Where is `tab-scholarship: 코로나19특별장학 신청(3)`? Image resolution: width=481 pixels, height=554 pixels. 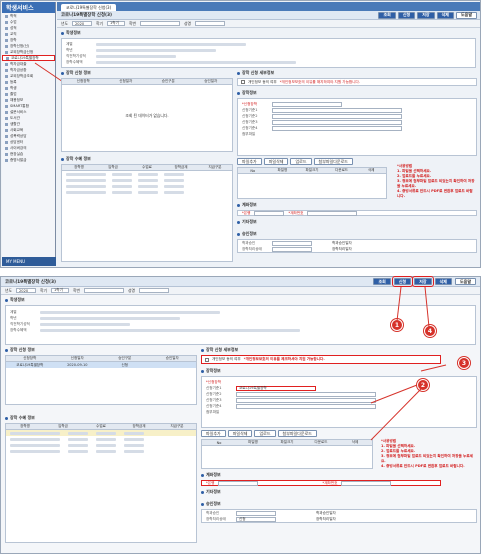 tab-scholarship: 코로나19특별장학 신청(3) is located at coordinates (89, 7).